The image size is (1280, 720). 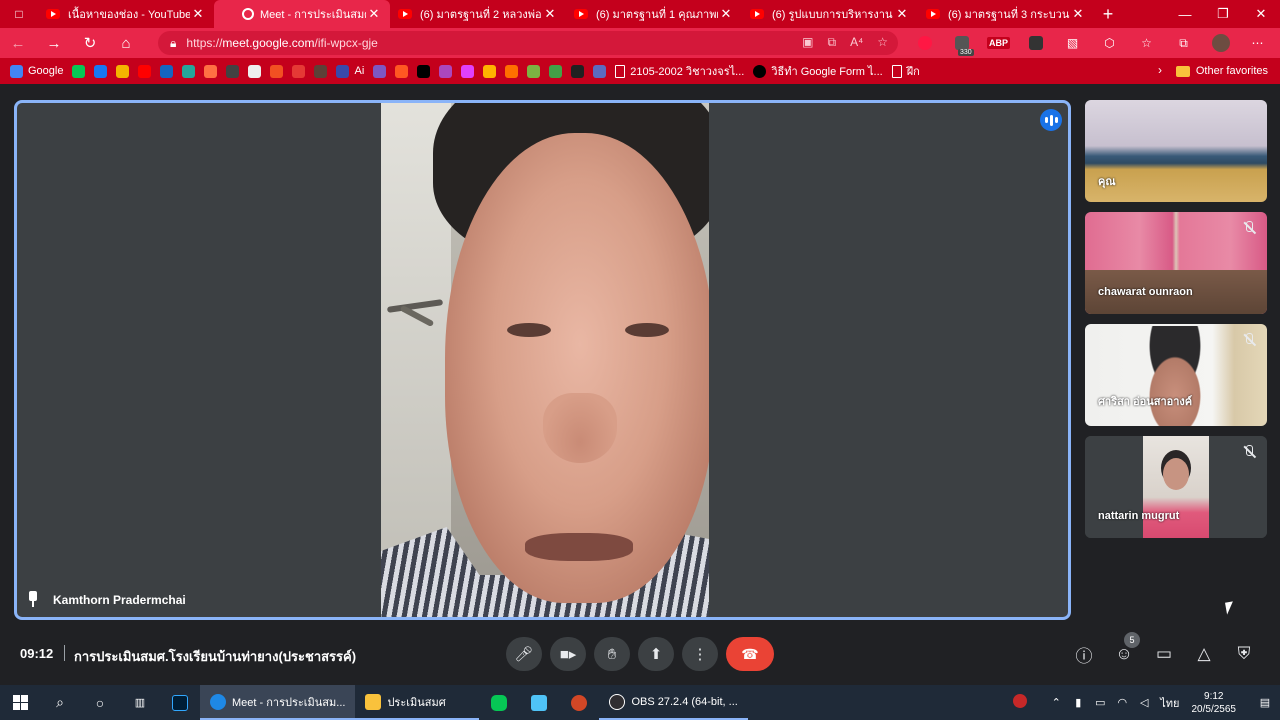 What do you see at coordinates (882, 42) in the screenshot?
I see `favorite-star-icon: ☆` at bounding box center [882, 42].